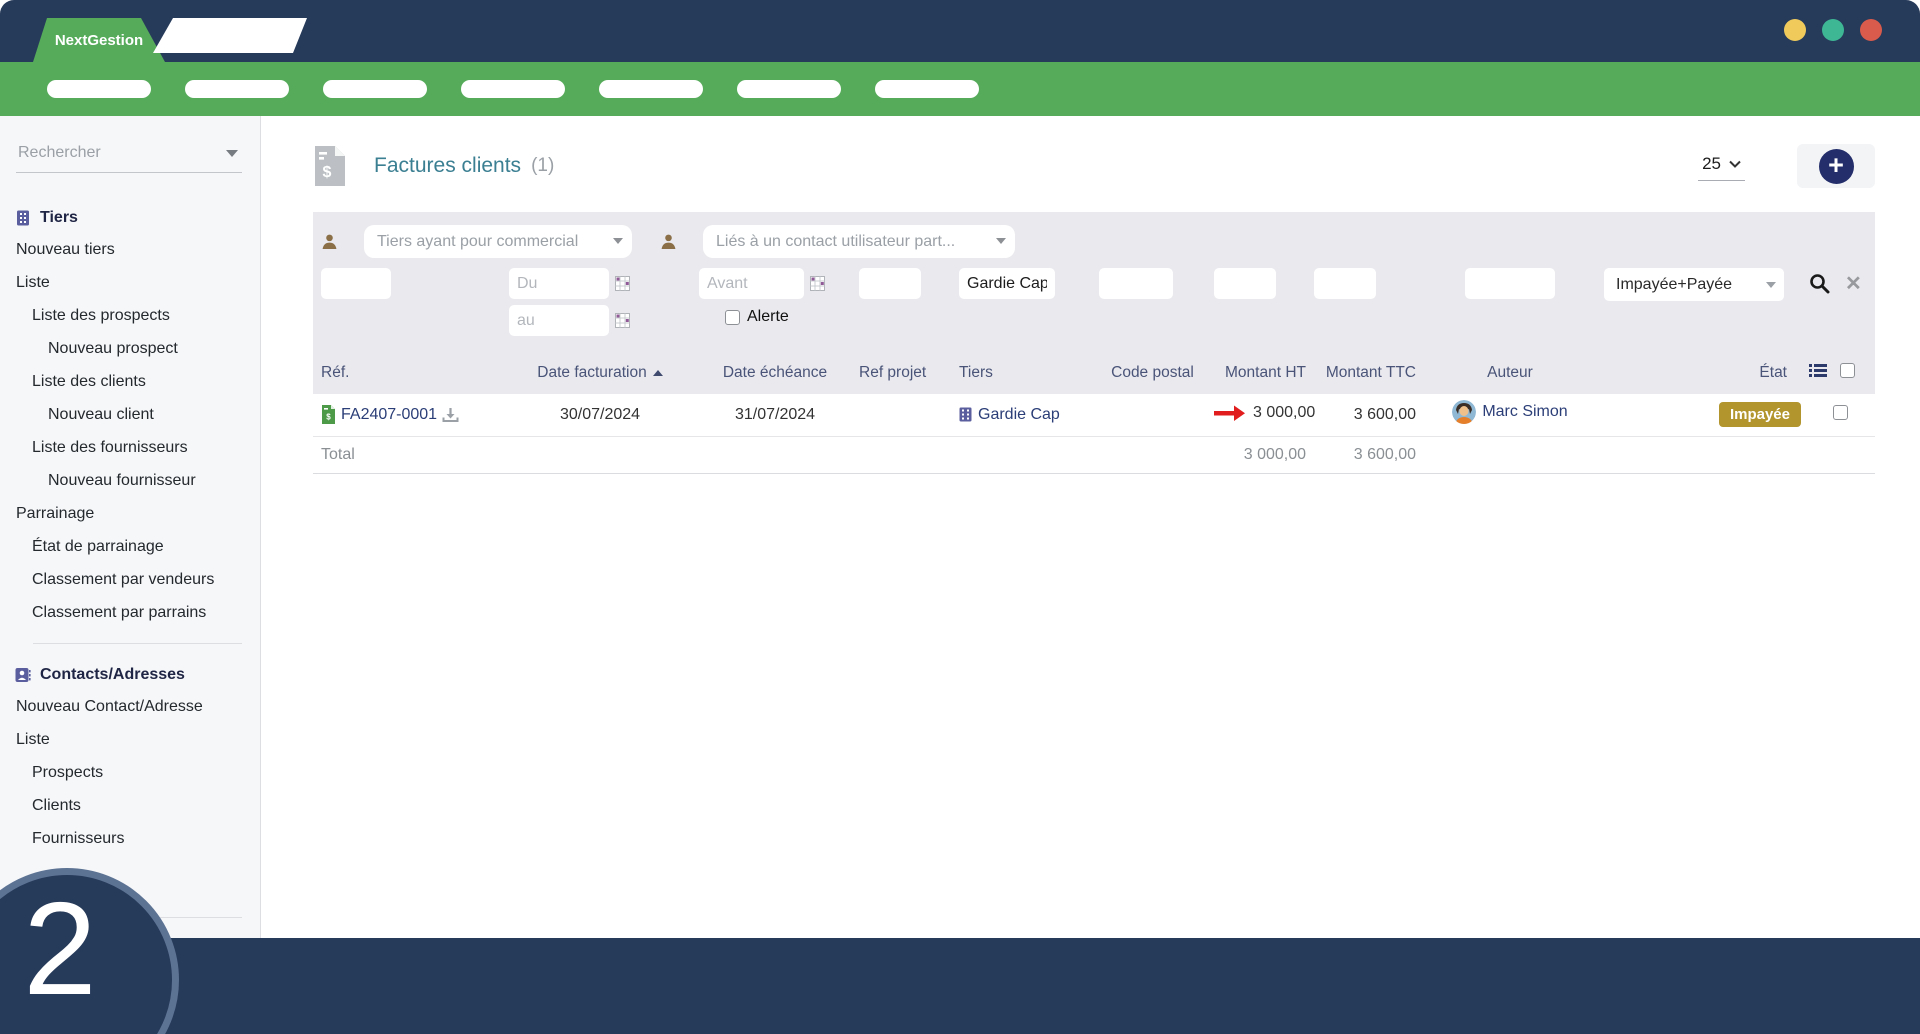 The image size is (1920, 1034). I want to click on section-title: Tiers, so click(59, 217).